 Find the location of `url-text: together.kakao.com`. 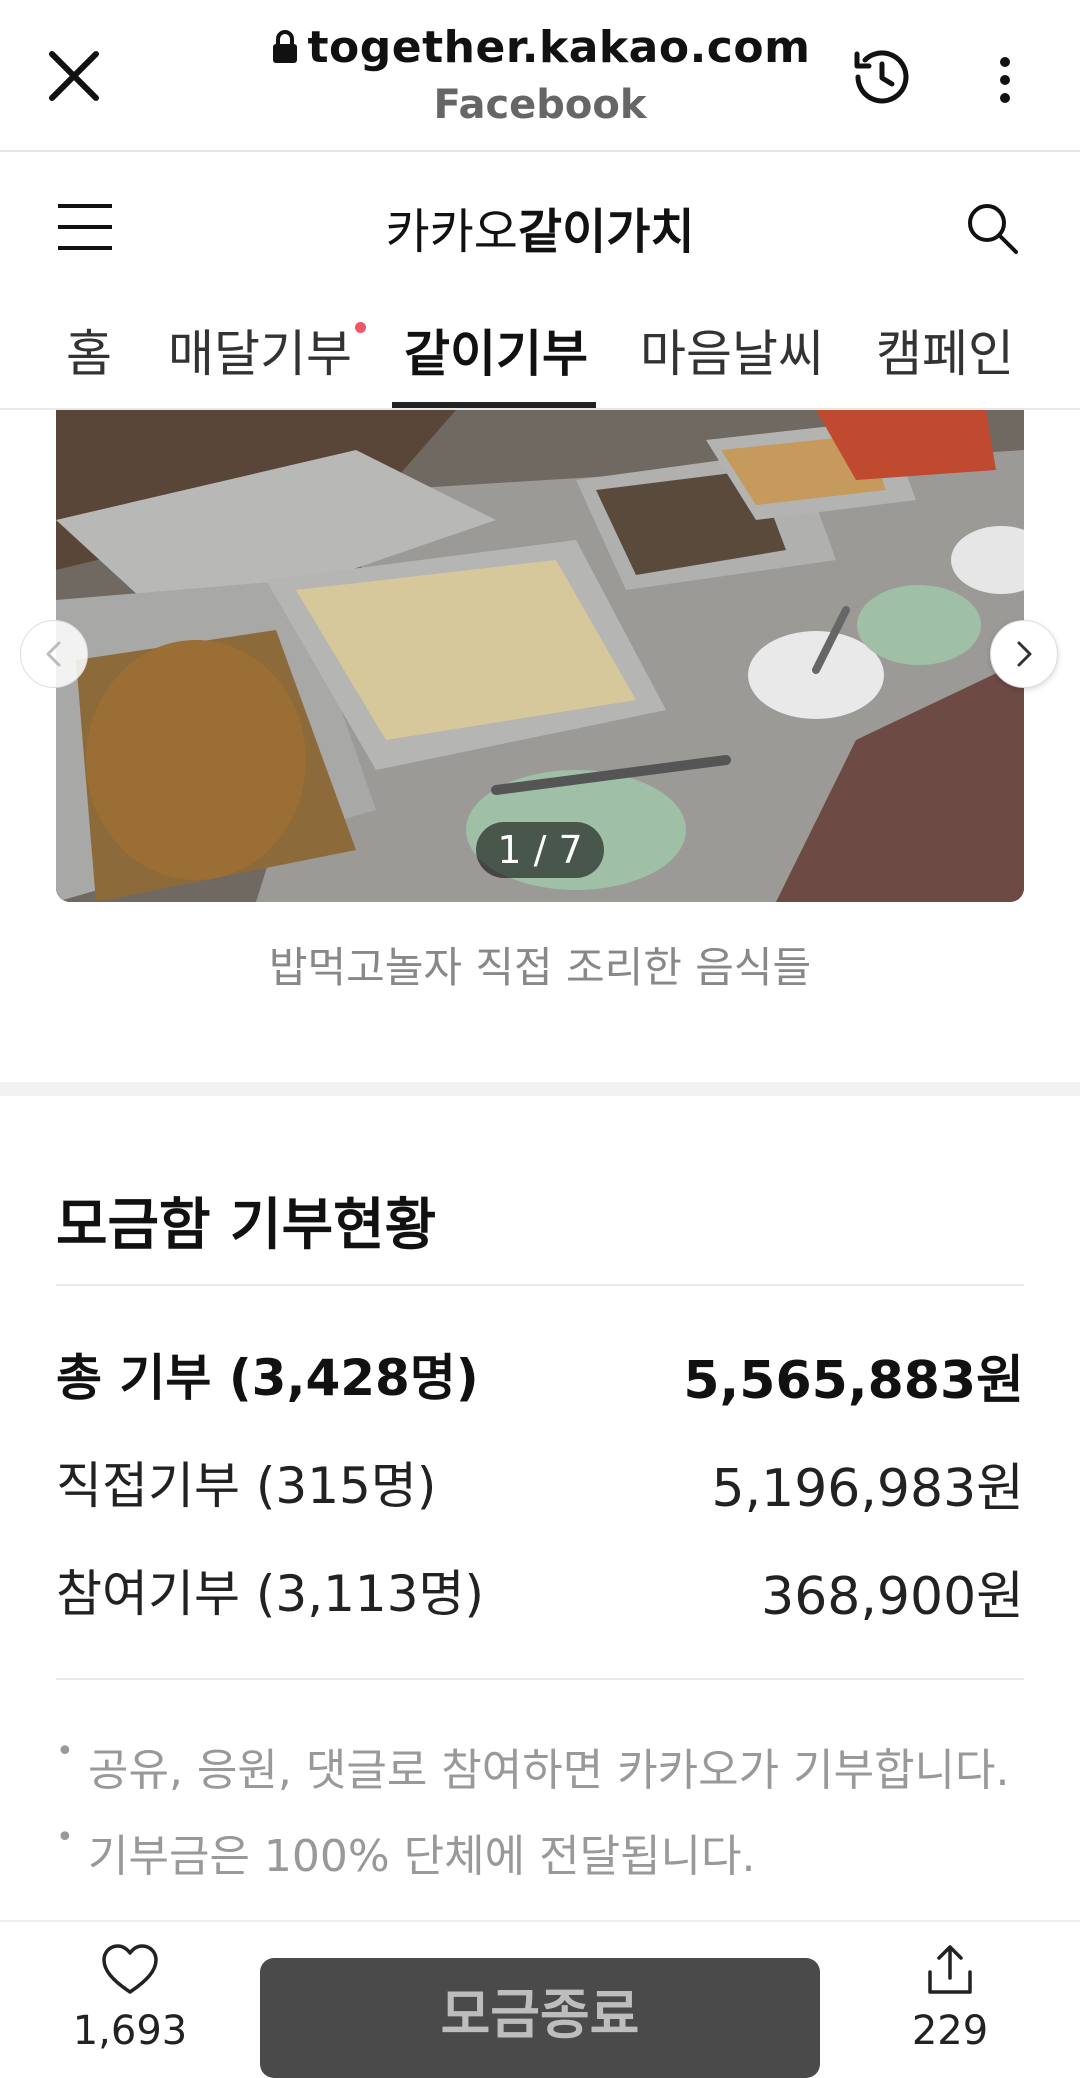

url-text: together.kakao.com is located at coordinates (559, 47).